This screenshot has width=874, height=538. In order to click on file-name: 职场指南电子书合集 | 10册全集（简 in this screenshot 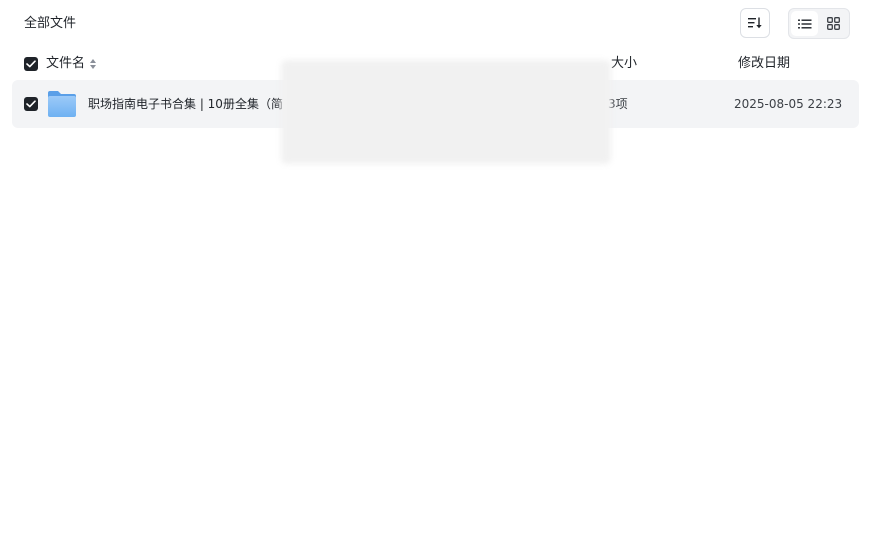, I will do `click(185, 104)`.